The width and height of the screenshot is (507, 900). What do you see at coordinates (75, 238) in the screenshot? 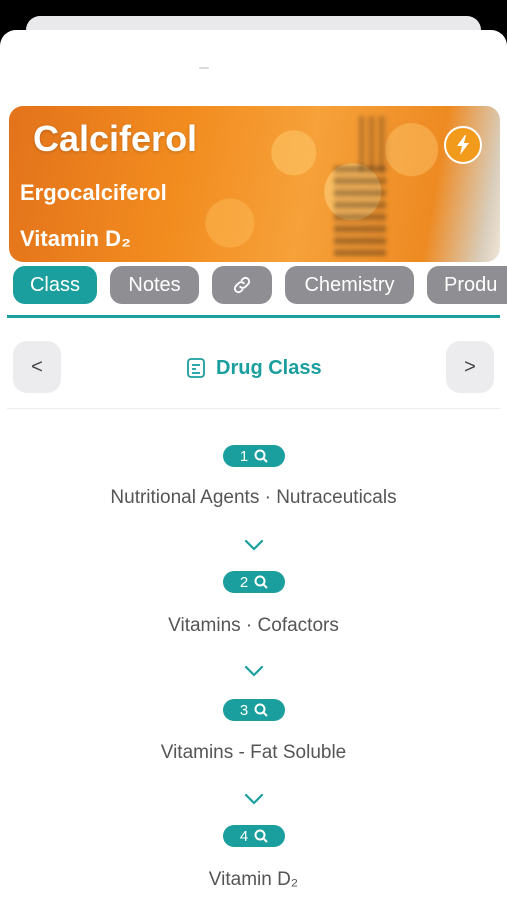
I see `drug-synonym: Vitamin D₂` at bounding box center [75, 238].